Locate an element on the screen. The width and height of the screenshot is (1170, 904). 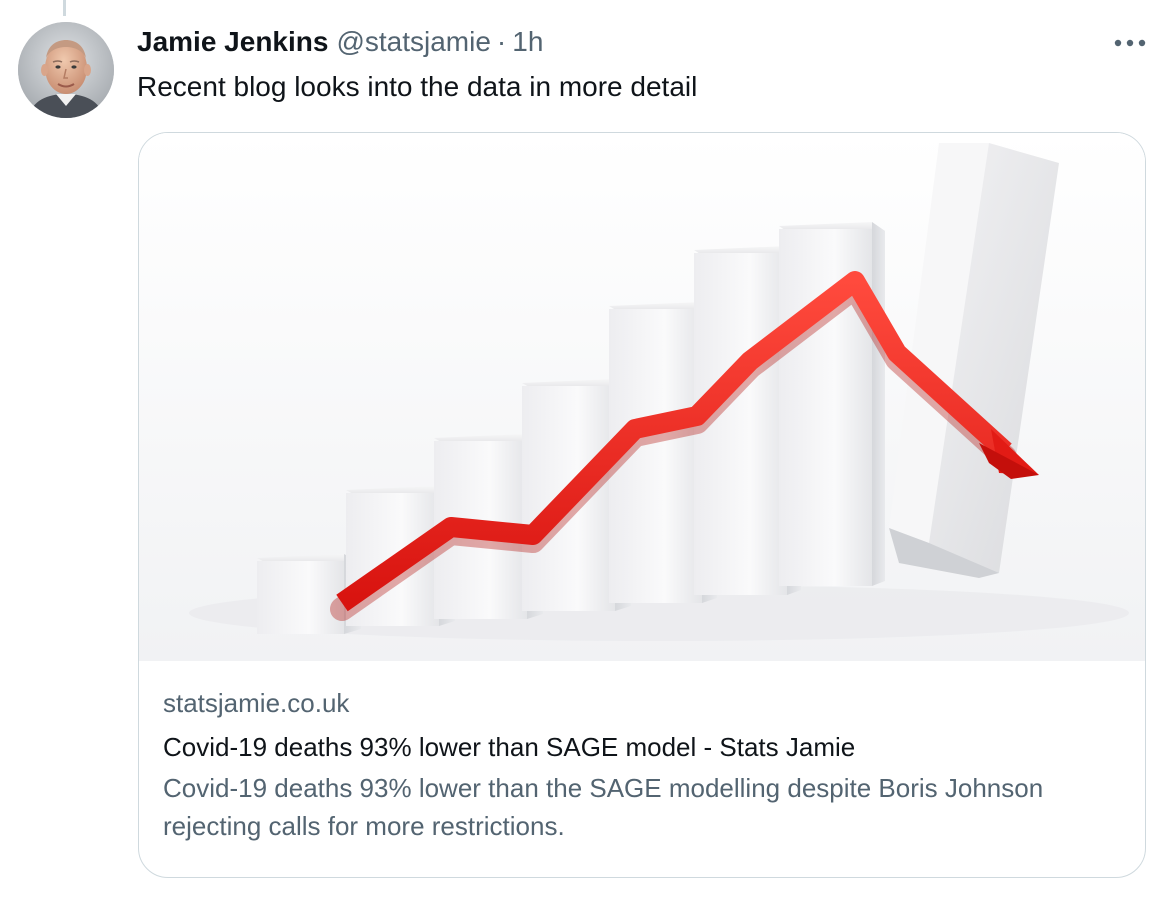
avatar is located at coordinates (66, 70).